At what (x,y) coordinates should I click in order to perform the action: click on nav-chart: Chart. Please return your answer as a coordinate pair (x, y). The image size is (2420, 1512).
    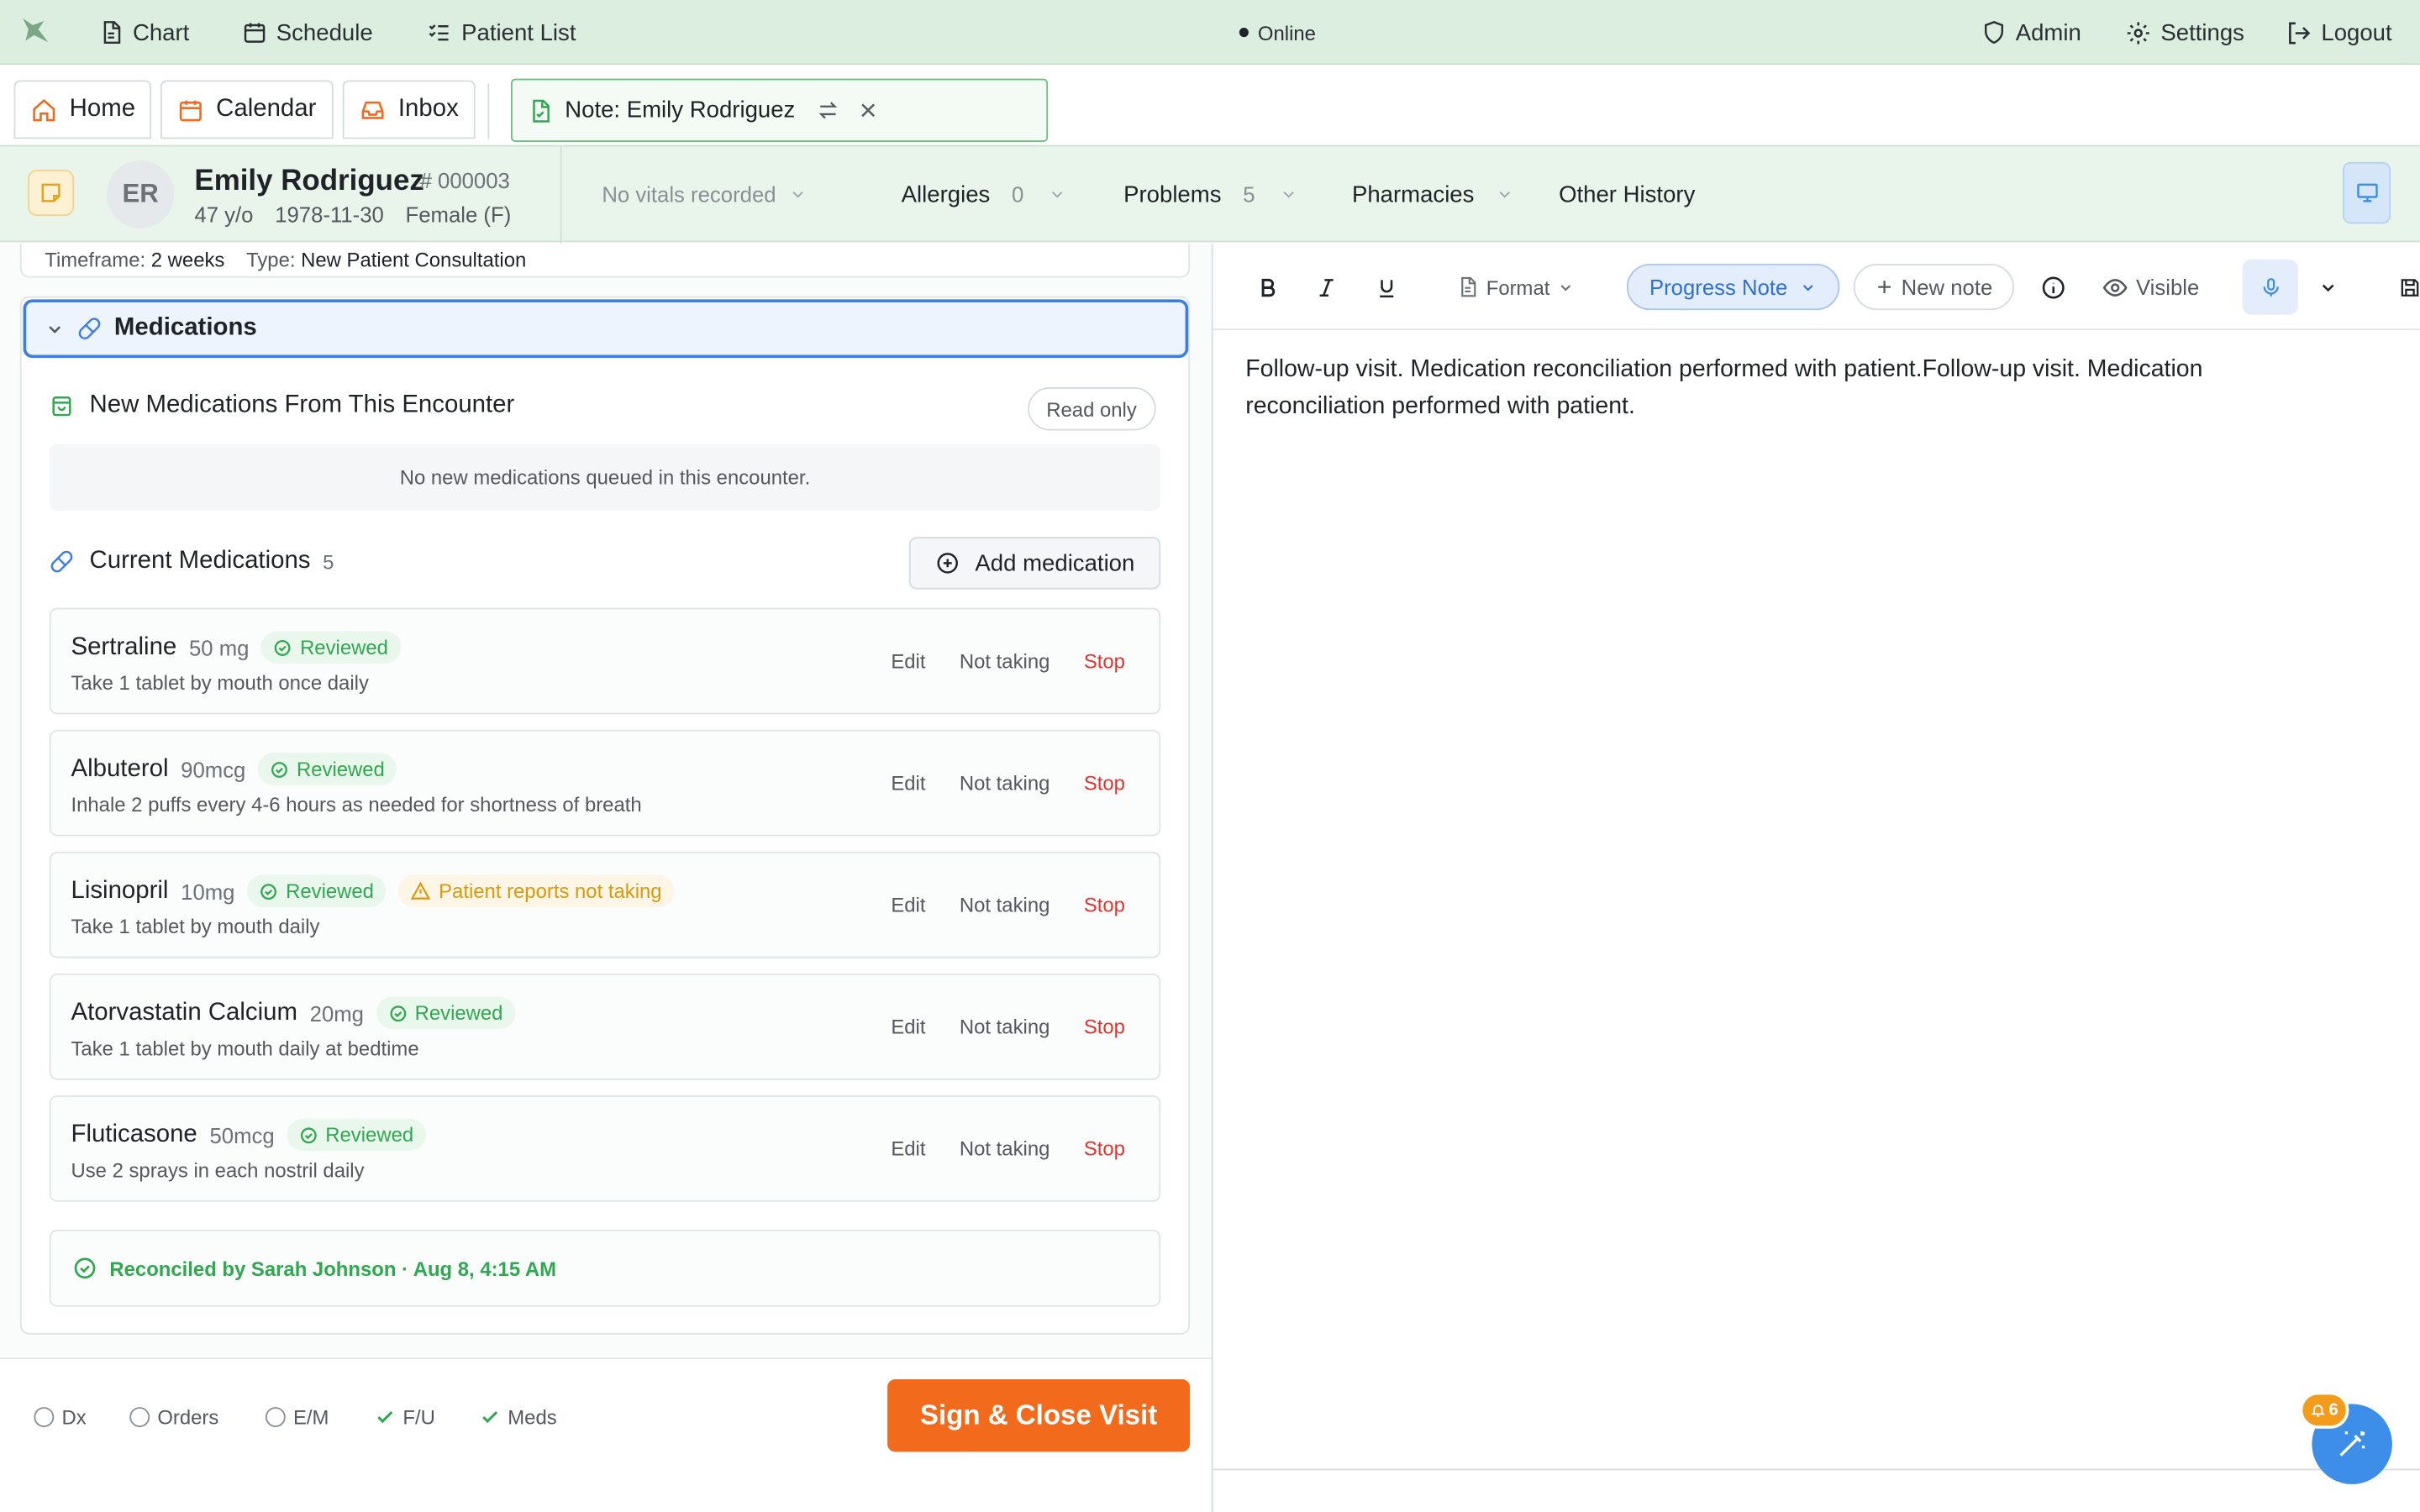
    Looking at the image, I should click on (144, 32).